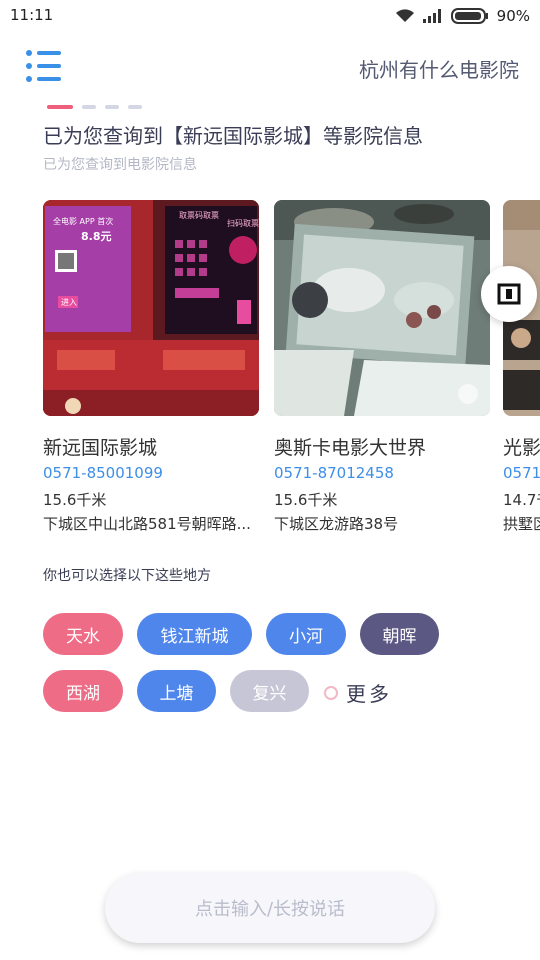 Image resolution: width=540 pixels, height=960 pixels. What do you see at coordinates (521, 473) in the screenshot?
I see `cinema-phone: 0571-` at bounding box center [521, 473].